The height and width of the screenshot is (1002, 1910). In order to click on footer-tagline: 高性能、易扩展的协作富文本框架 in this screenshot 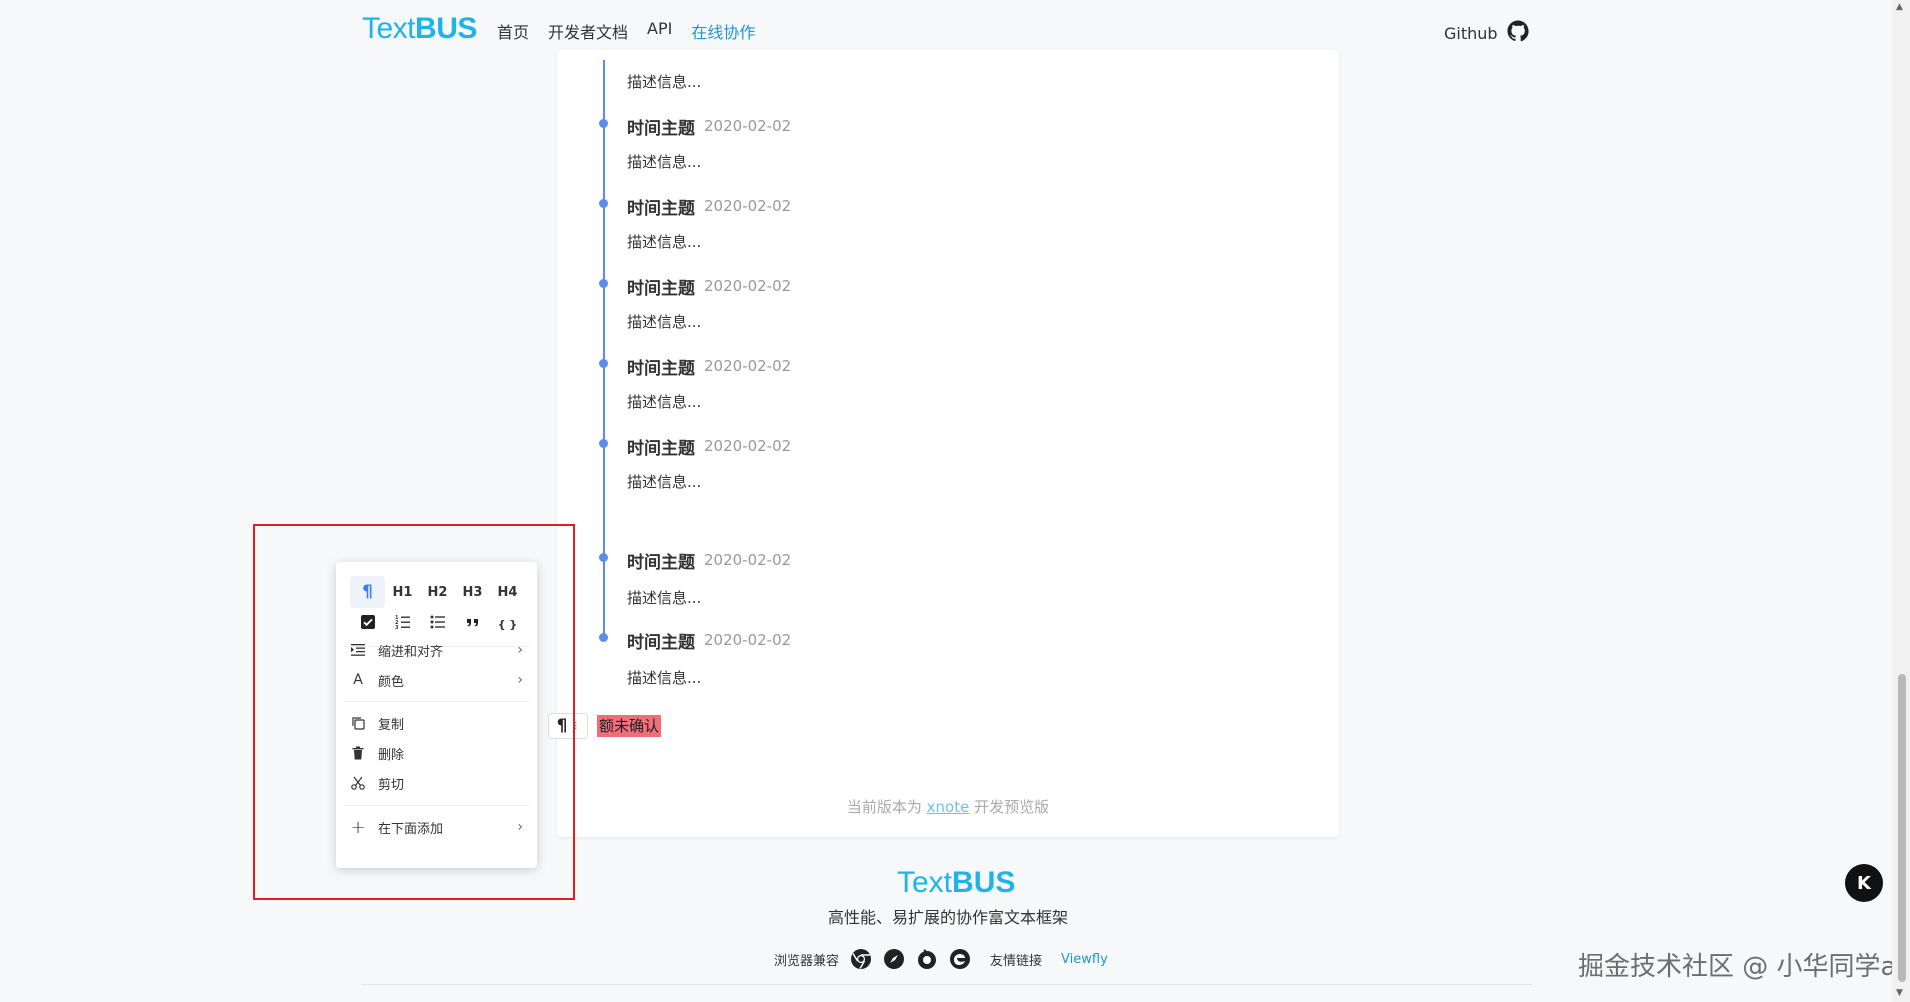, I will do `click(947, 917)`.